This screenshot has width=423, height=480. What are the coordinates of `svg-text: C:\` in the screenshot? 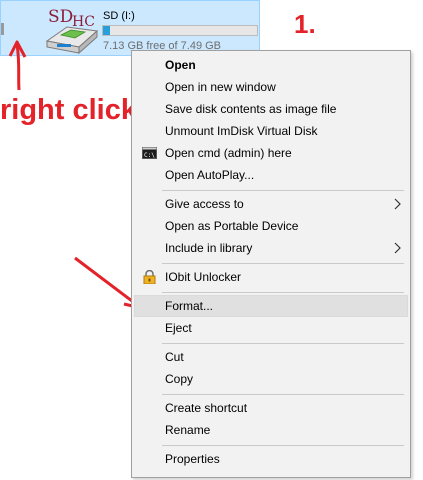 It's located at (149, 155).